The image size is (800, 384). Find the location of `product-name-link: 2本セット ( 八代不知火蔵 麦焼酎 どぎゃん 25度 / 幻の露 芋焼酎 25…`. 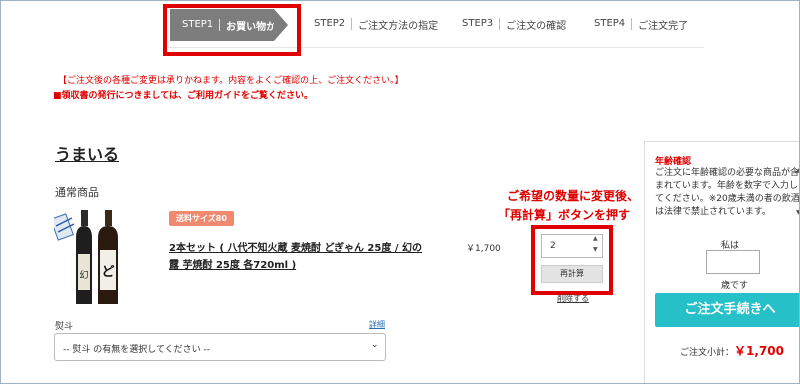

product-name-link: 2本セット ( 八代不知火蔵 麦焼酎 どぎゃん 25度 / 幻の露 芋焼酎 25… is located at coordinates (299, 257).